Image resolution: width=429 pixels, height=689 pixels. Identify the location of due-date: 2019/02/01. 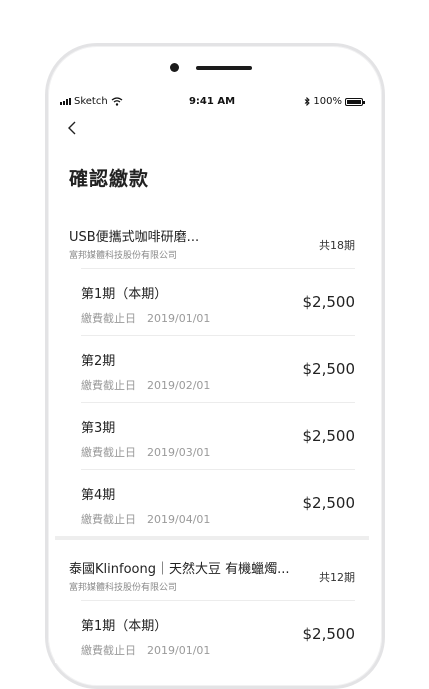
(179, 385).